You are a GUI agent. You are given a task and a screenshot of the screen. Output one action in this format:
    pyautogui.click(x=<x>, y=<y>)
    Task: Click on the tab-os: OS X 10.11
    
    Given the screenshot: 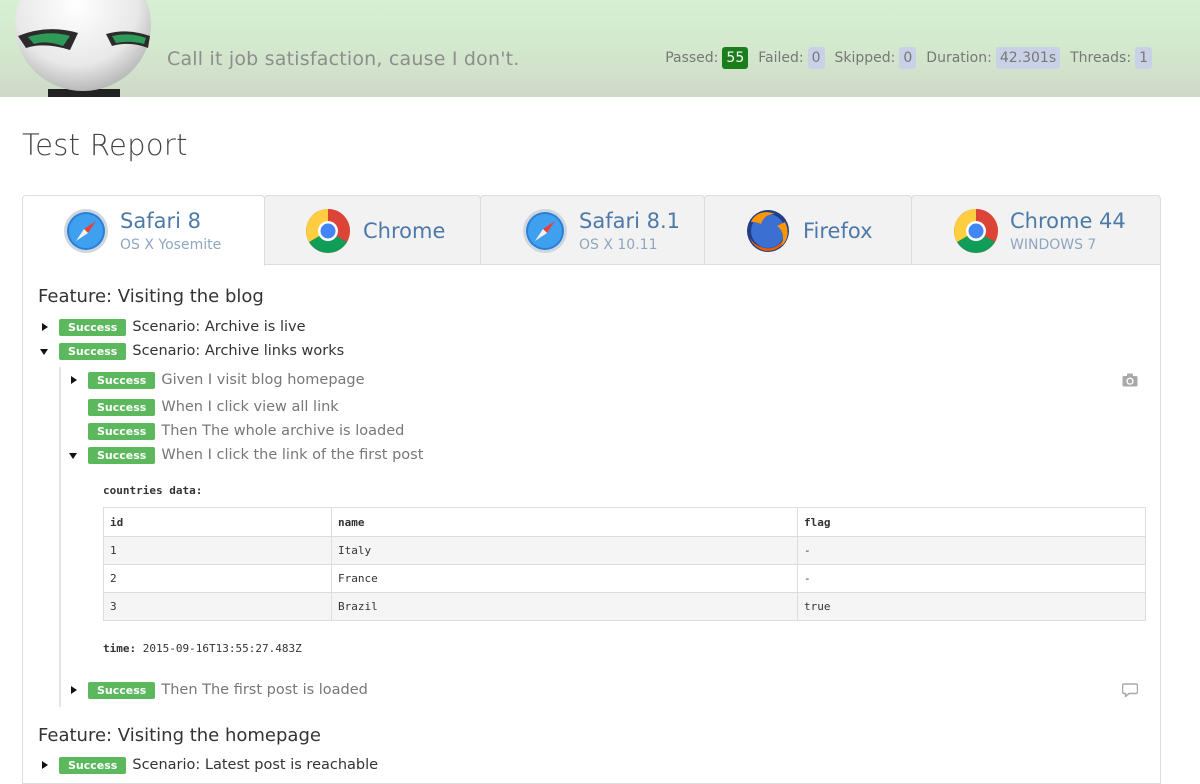 What is the action you would take?
    pyautogui.click(x=618, y=245)
    